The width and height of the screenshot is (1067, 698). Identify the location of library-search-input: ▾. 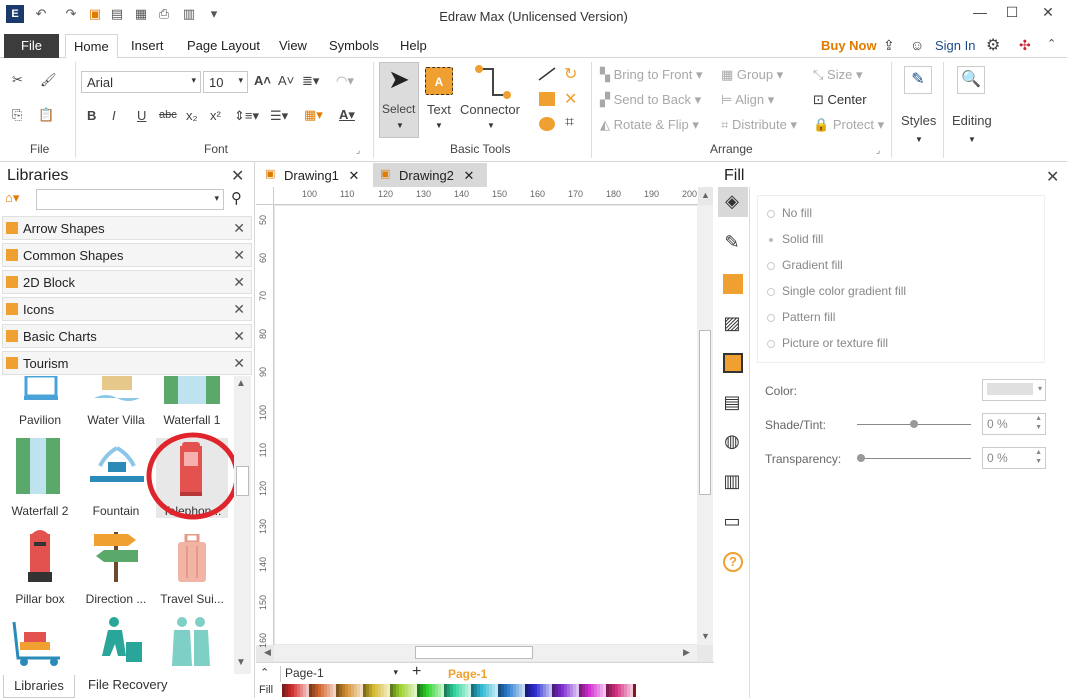
(130, 199).